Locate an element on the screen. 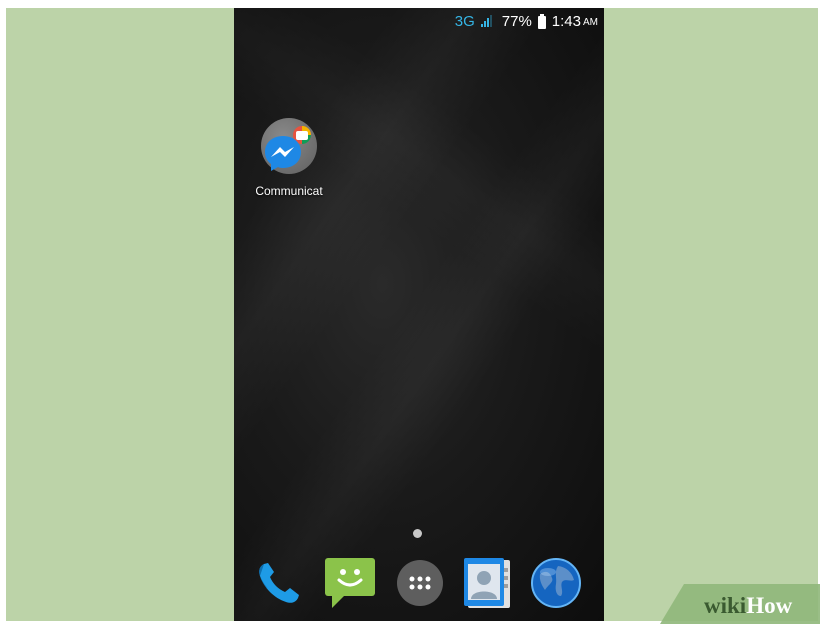  wikihow-watermark: wikiHow is located at coordinates (740, 604).